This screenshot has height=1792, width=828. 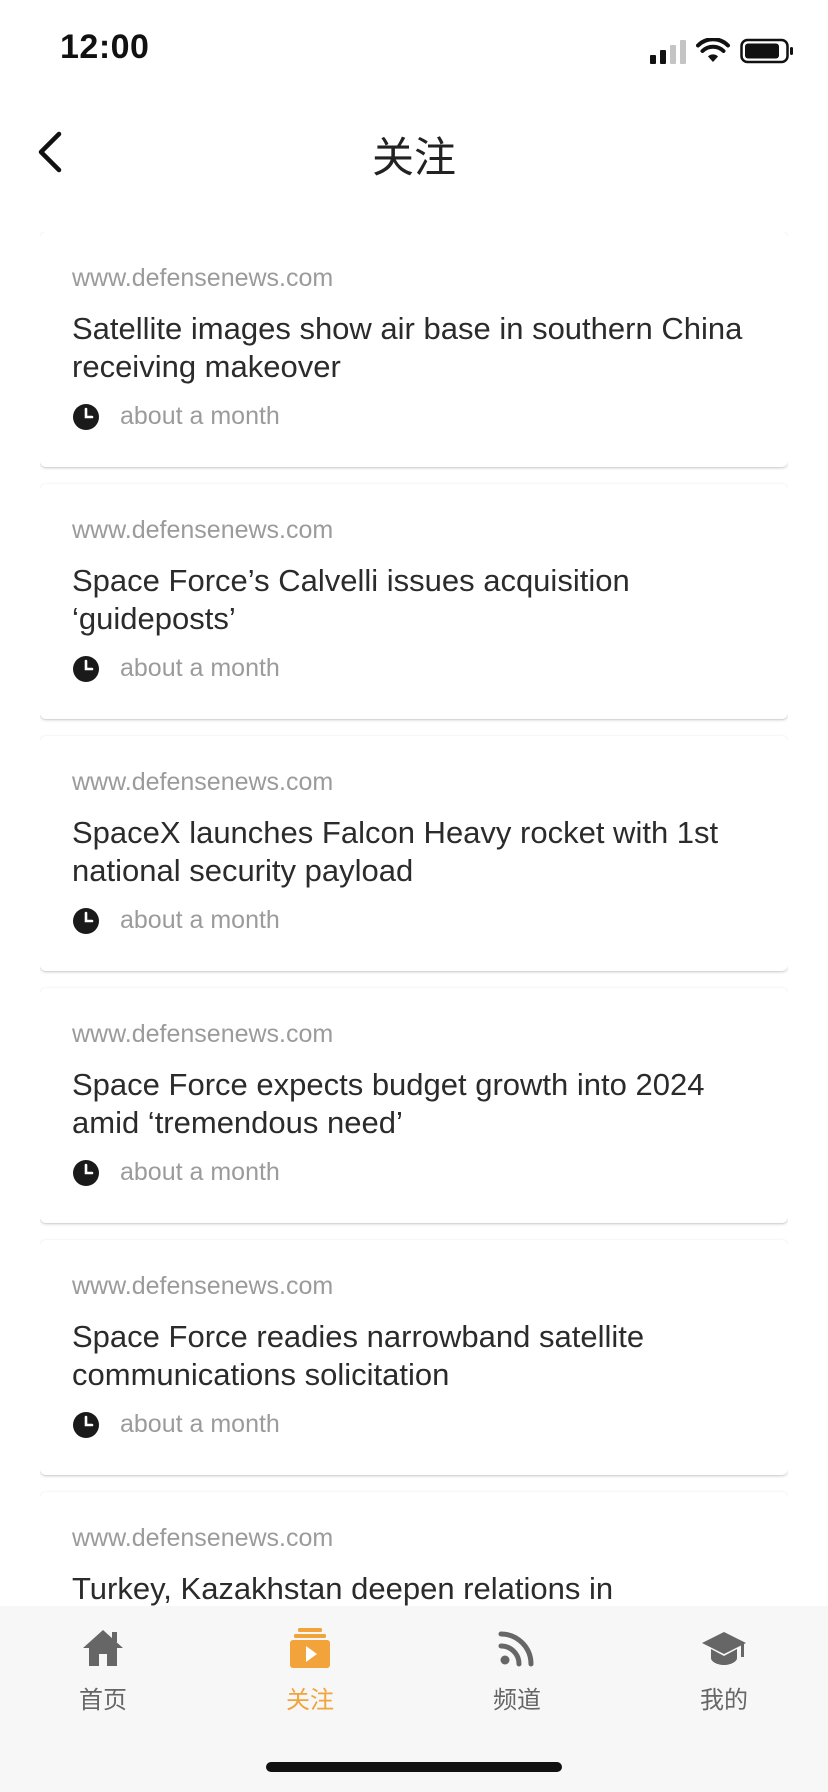 I want to click on header: 关注, so click(x=414, y=152).